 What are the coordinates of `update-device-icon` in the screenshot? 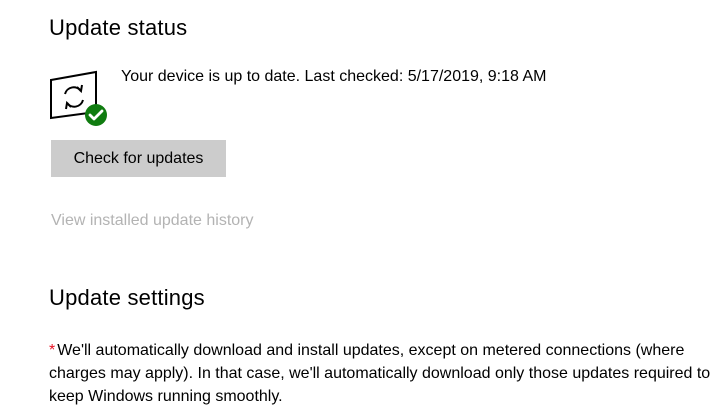 It's located at (79, 99).